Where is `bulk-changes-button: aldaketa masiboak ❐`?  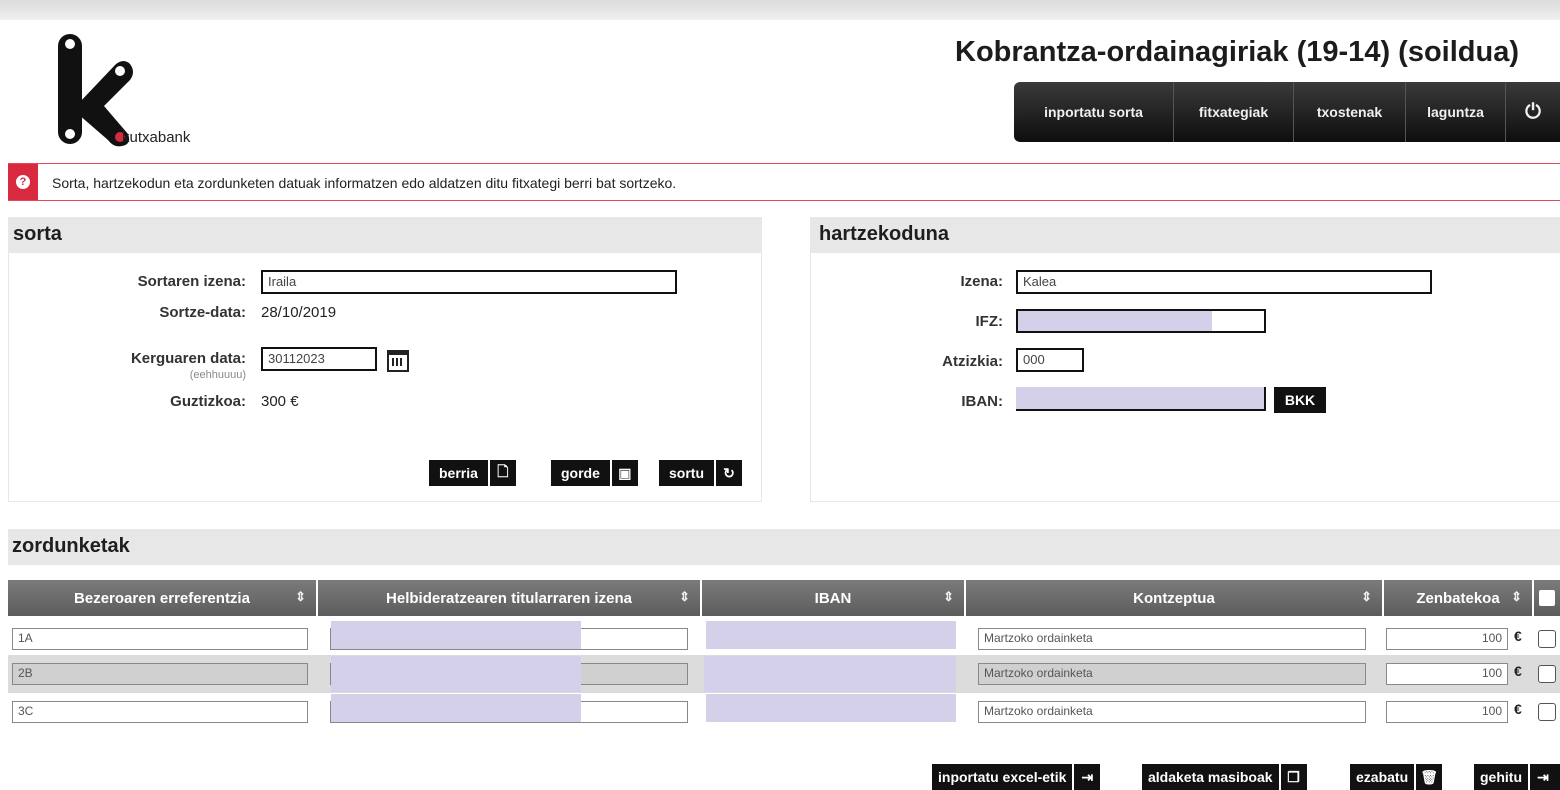
bulk-changes-button: aldaketa masiboak ❐ is located at coordinates (1224, 777).